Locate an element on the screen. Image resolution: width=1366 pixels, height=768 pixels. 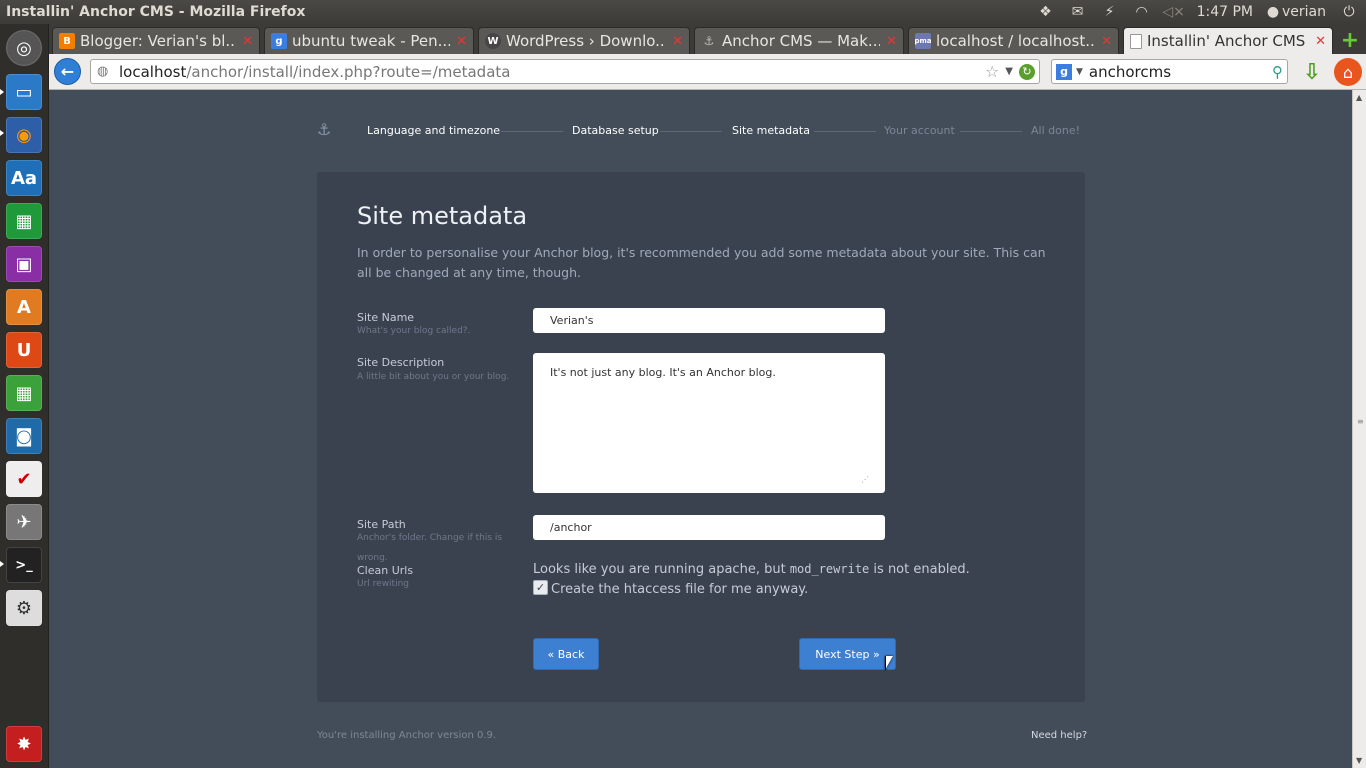
step-language: Language and timezone is located at coordinates (434, 130).